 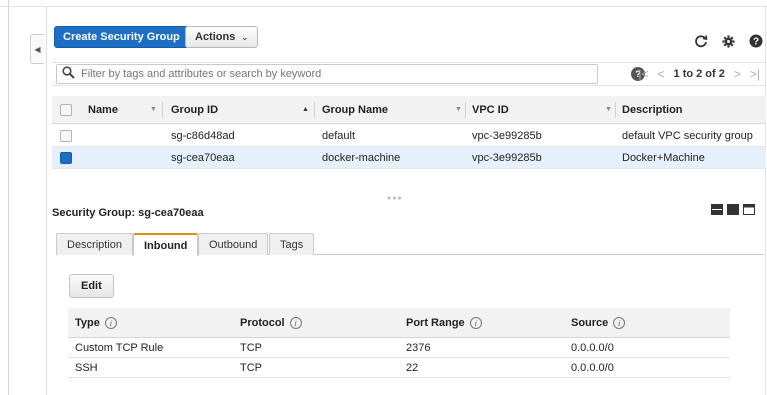 I want to click on collapse-sidebar-button: ◀, so click(x=37, y=49).